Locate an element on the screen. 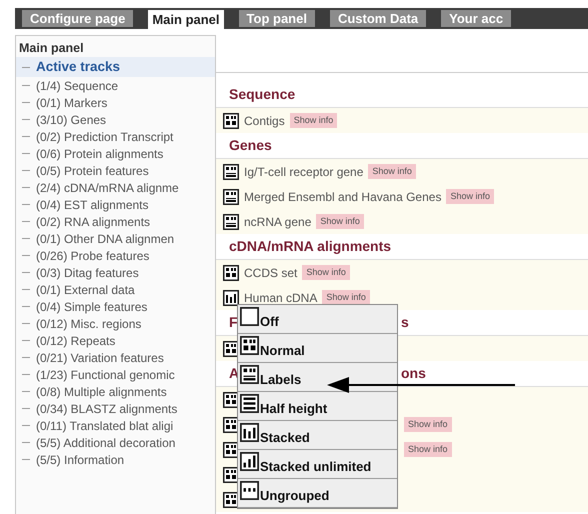  tree-item: (2/4) cDNA/mRNA alignme is located at coordinates (107, 187).